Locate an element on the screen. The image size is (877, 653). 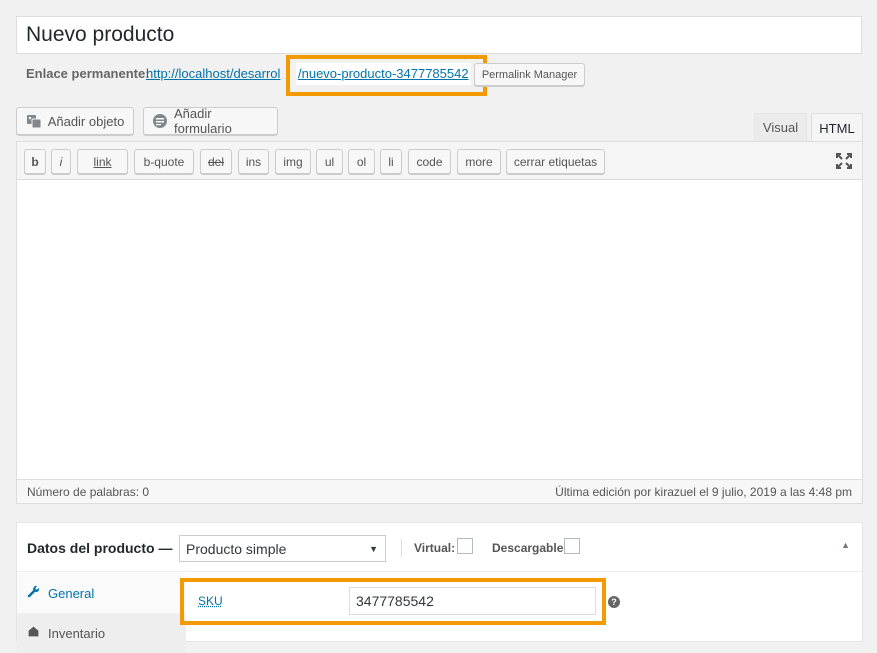
quicktag-ol-button: ol is located at coordinates (361, 161).